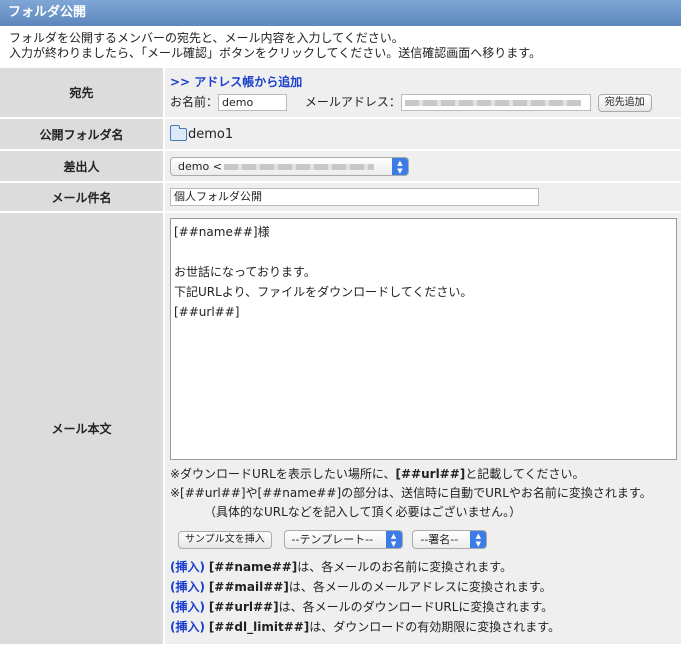 Image resolution: width=681 pixels, height=646 pixels. What do you see at coordinates (323, 292) in the screenshot?
I see `body-line: 下記URLより、ファイルをダウンロードしてください。` at bounding box center [323, 292].